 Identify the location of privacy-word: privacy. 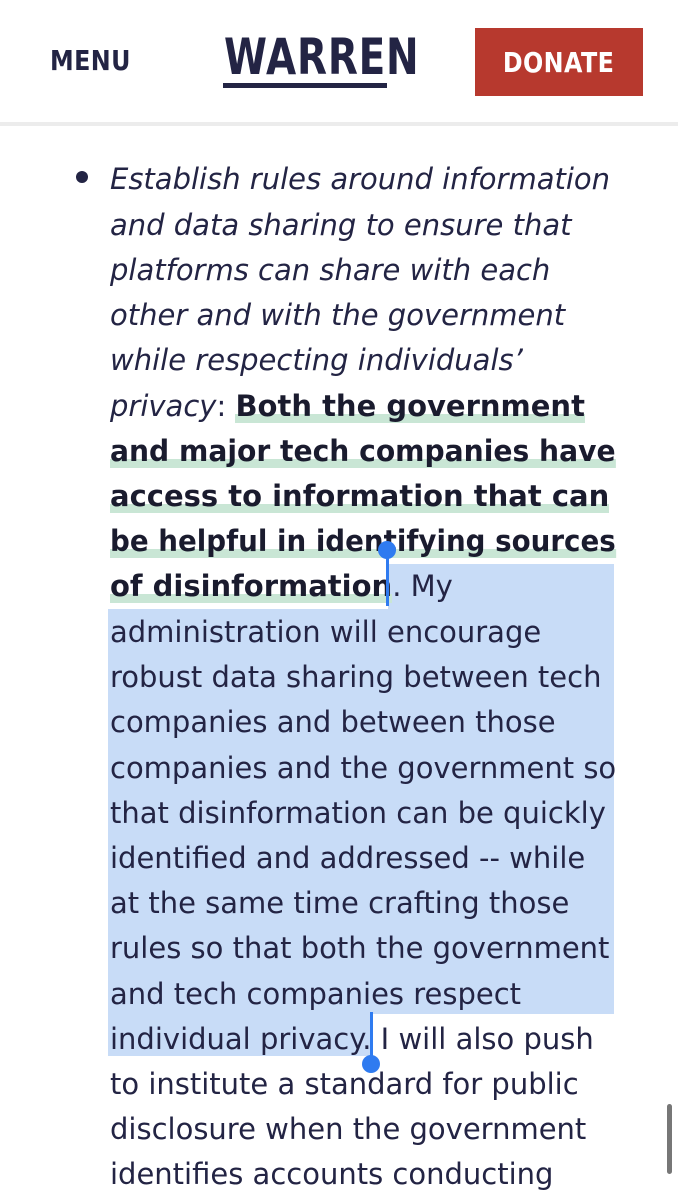
(163, 406).